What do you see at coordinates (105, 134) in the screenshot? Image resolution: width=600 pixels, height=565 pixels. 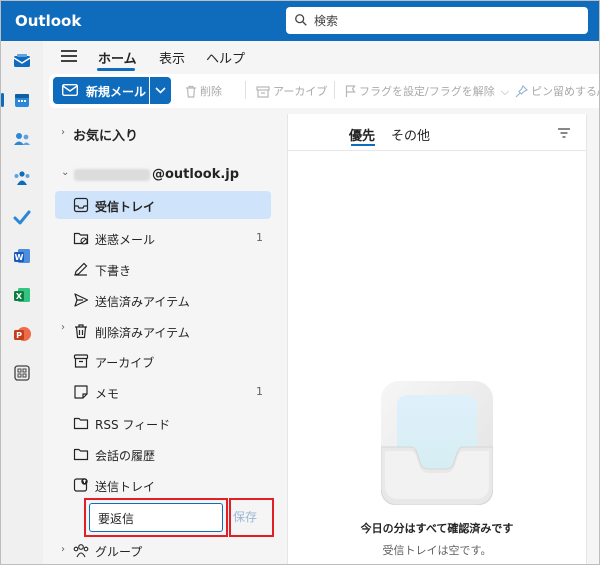 I see `favorites-header: お気に入り` at bounding box center [105, 134].